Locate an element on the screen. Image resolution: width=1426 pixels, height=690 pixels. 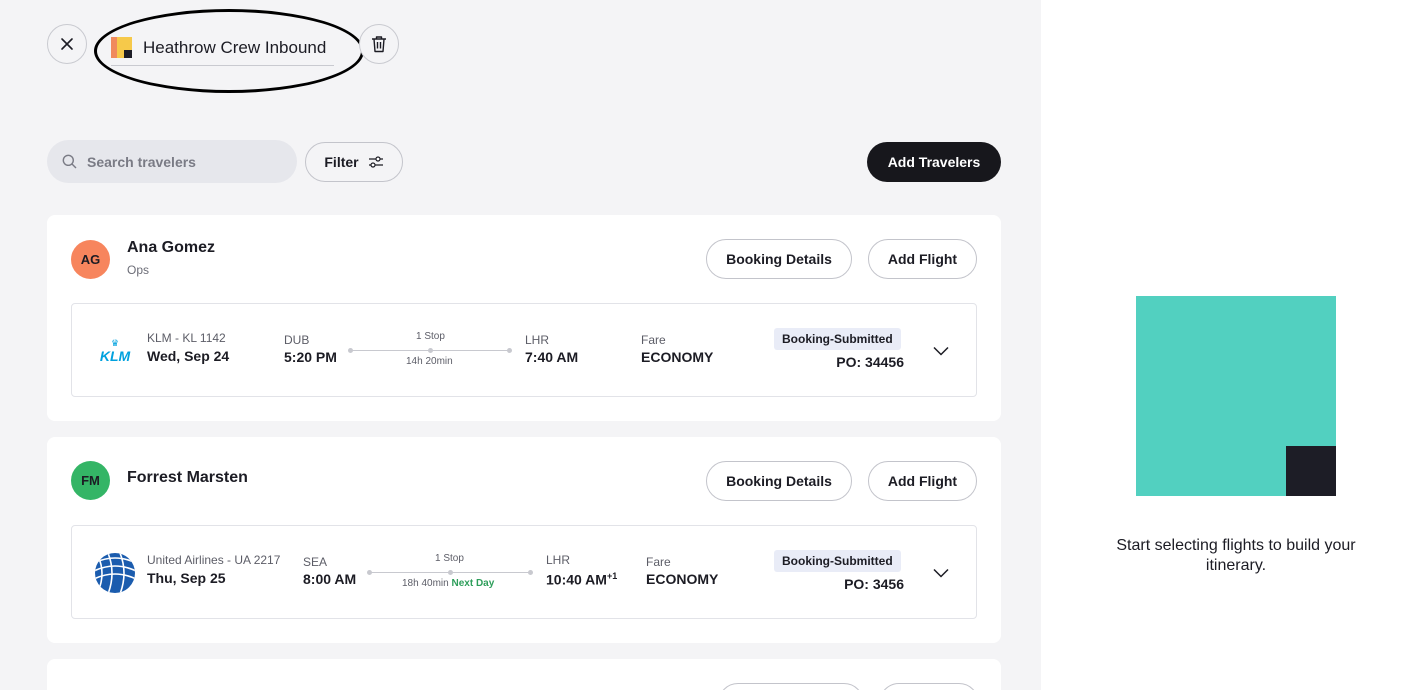
delete-button is located at coordinates (379, 44).